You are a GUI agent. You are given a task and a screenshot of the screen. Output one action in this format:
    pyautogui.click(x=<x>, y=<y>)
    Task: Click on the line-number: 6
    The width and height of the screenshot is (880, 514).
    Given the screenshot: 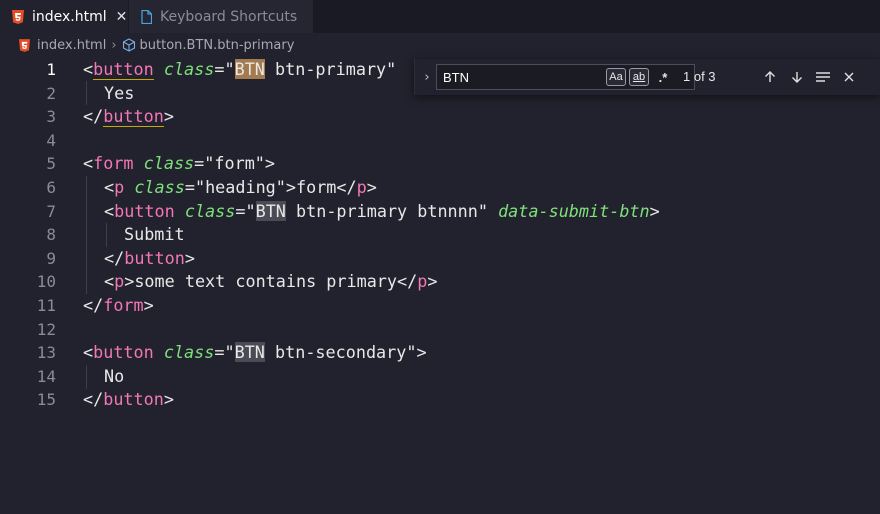 What is the action you would take?
    pyautogui.click(x=51, y=187)
    